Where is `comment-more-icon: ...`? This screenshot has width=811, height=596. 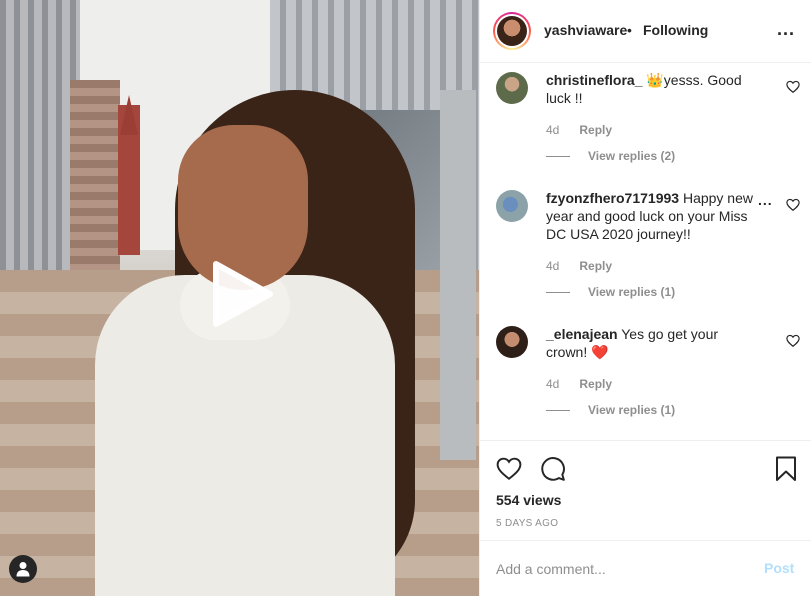
comment-more-icon: ... is located at coordinates (765, 200).